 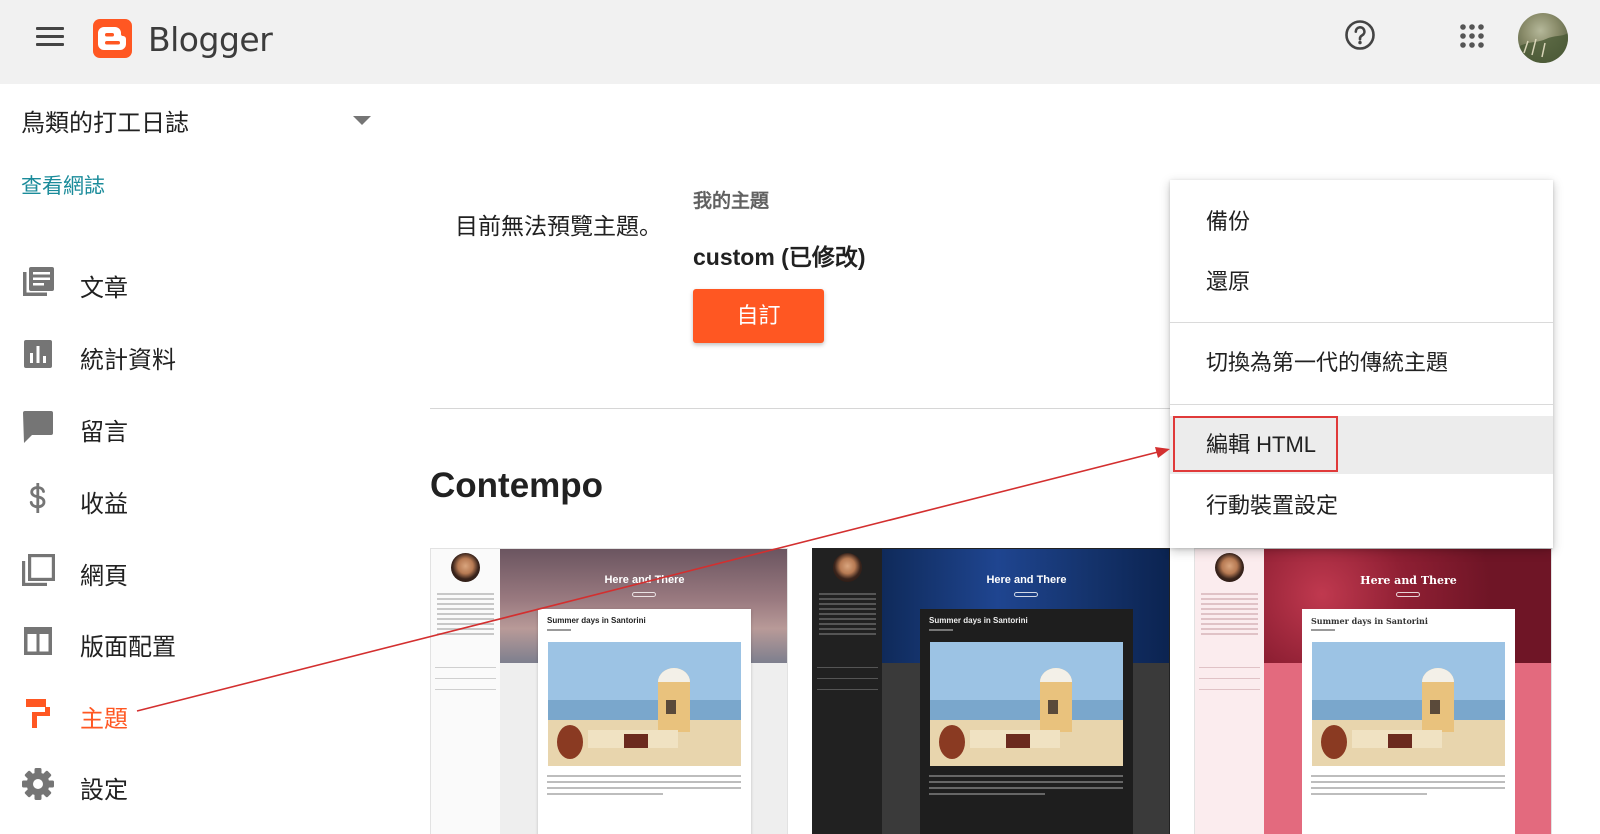 What do you see at coordinates (38, 498) in the screenshot?
I see `earnings-icon` at bounding box center [38, 498].